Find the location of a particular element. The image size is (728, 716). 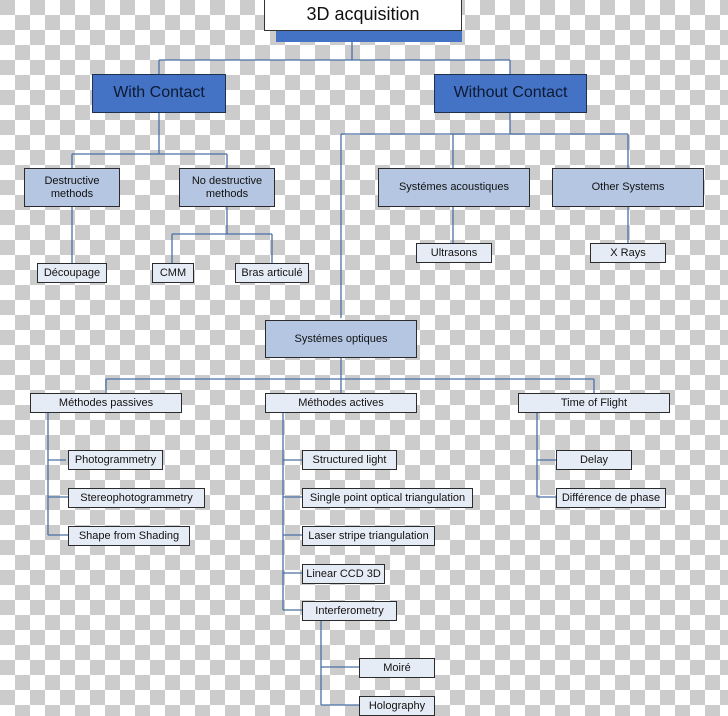

without-contact-label: Without Contact is located at coordinates (510, 93).